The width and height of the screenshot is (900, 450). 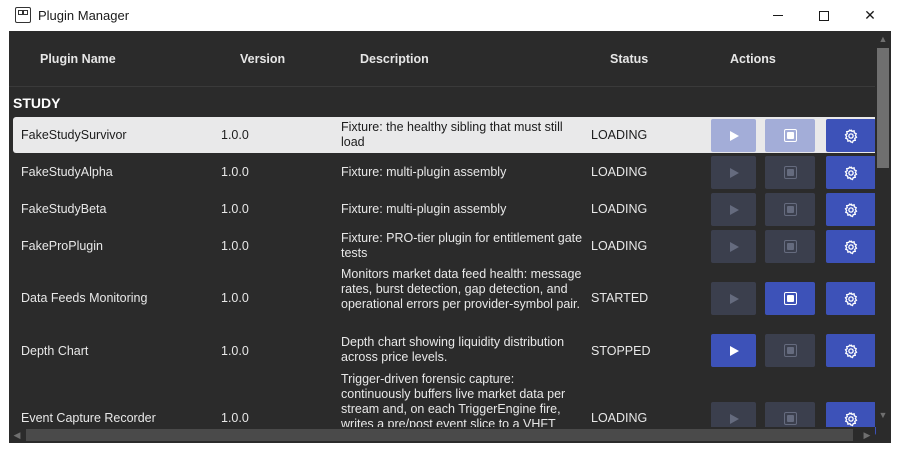 What do you see at coordinates (394, 59) in the screenshot?
I see `header-description: Description` at bounding box center [394, 59].